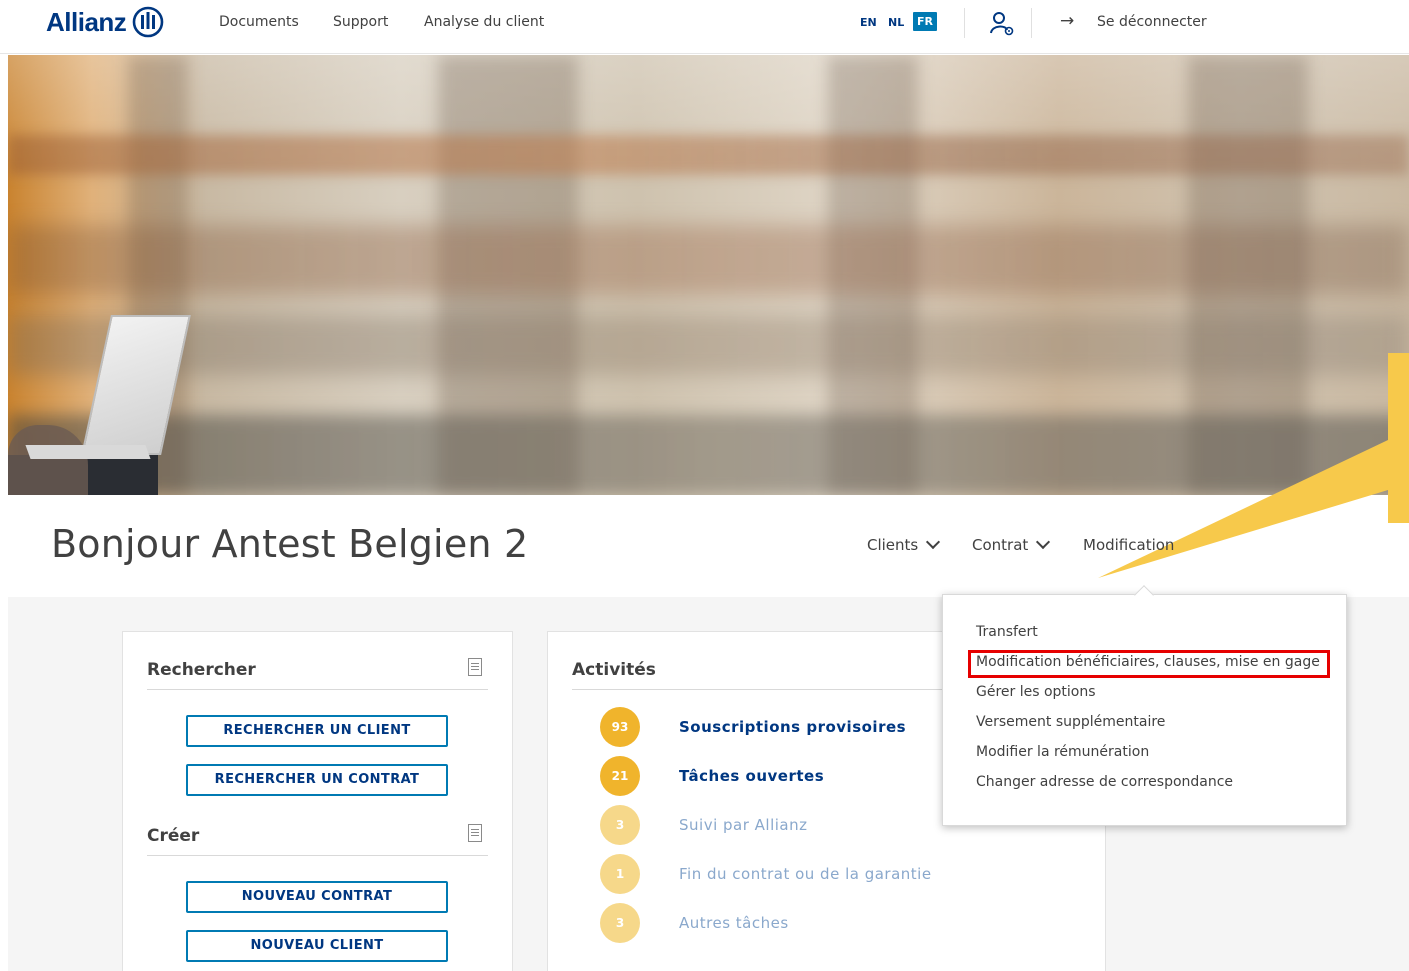 This screenshot has height=971, width=1409. I want to click on activity-link-suivi: Suivi par Allianz, so click(743, 825).